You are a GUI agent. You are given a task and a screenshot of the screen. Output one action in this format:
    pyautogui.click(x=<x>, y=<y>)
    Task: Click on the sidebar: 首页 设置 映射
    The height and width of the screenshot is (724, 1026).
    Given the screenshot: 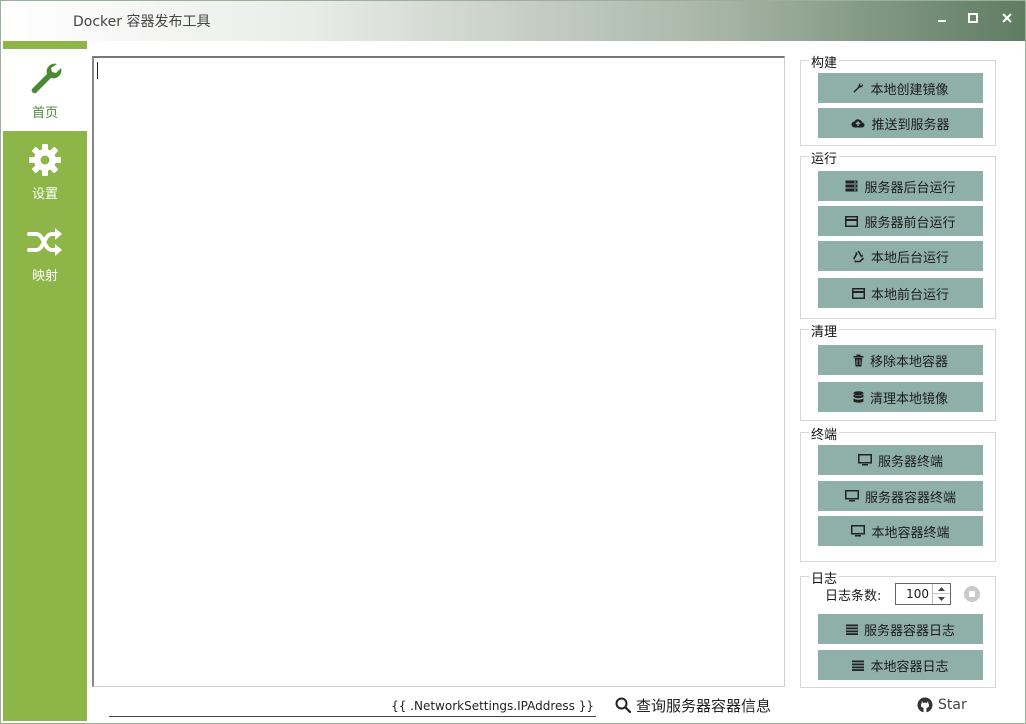 What is the action you would take?
    pyautogui.click(x=45, y=381)
    